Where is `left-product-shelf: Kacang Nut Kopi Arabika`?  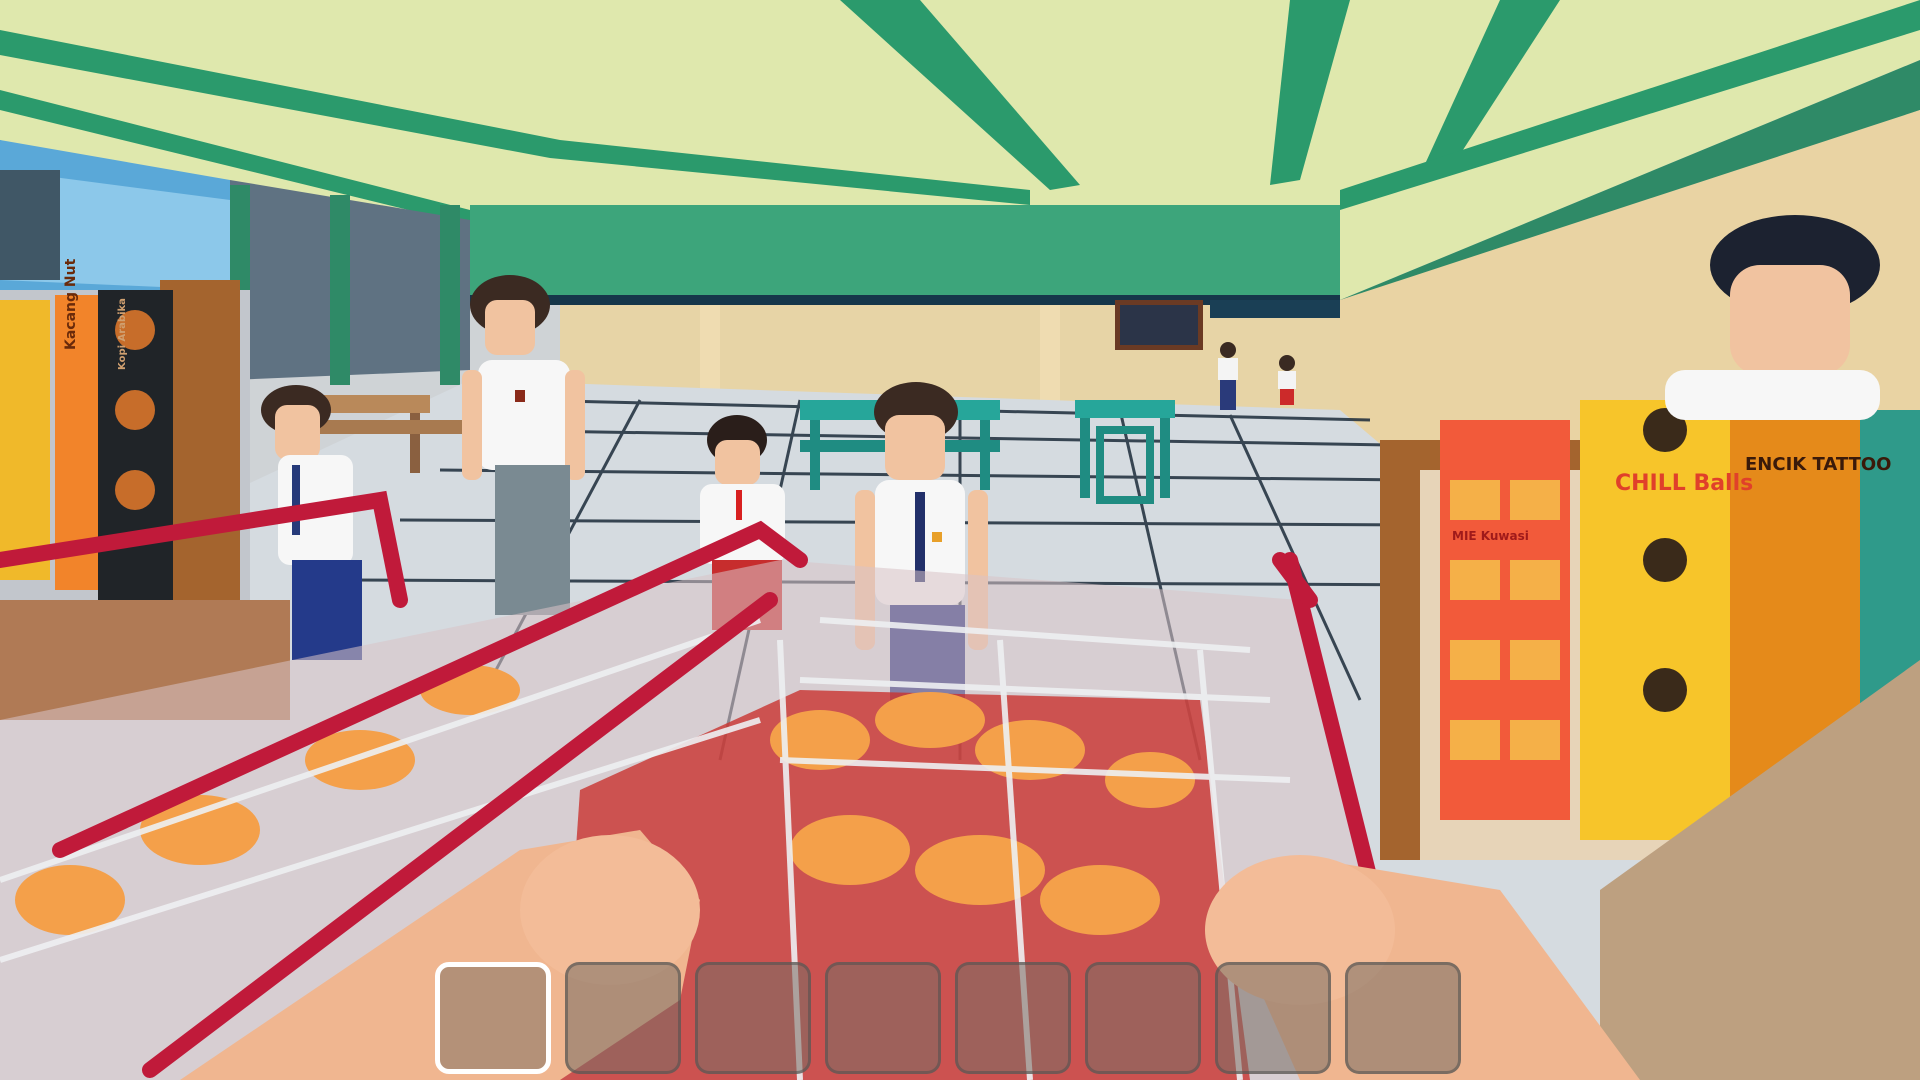 left-product-shelf: Kacang Nut Kopi Arabika is located at coordinates (145, 489).